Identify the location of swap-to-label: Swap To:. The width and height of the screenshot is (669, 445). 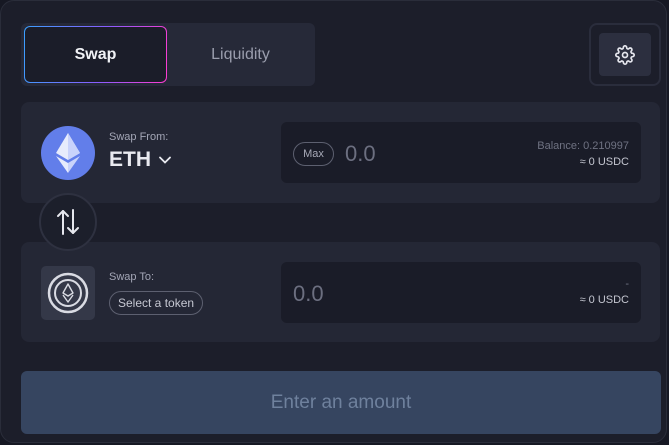
(132, 277).